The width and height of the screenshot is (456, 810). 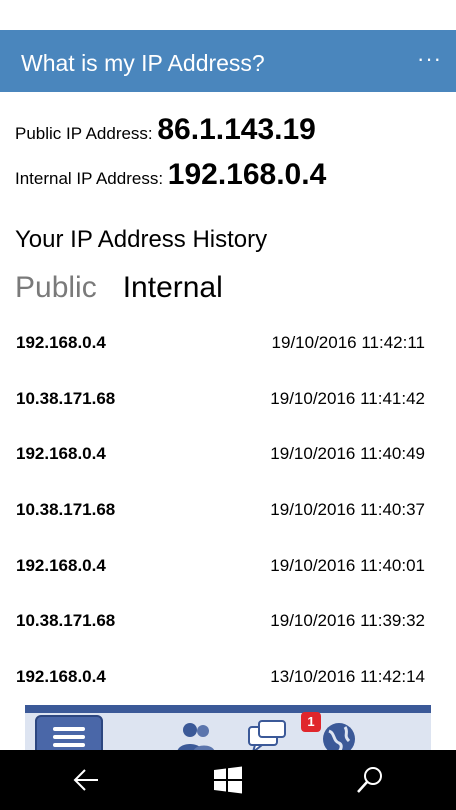 I want to click on history-row: 192.168.0.4 19/10/2016 11:42:11, so click(x=220, y=344).